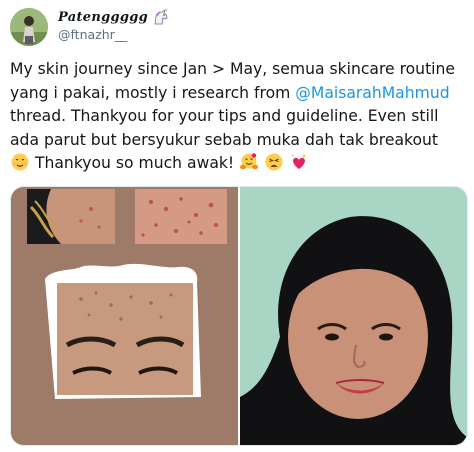 Image resolution: width=474 pixels, height=452 pixels. Describe the element at coordinates (249, 161) in the screenshot. I see `hugging-face-icon` at that location.